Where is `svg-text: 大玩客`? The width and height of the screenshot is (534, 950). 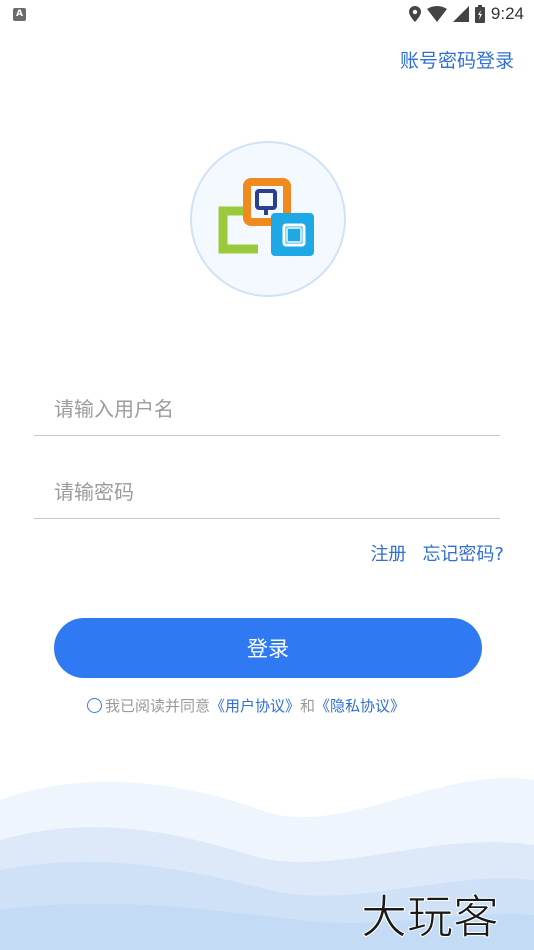
svg-text: 大玩客 is located at coordinates (430, 917).